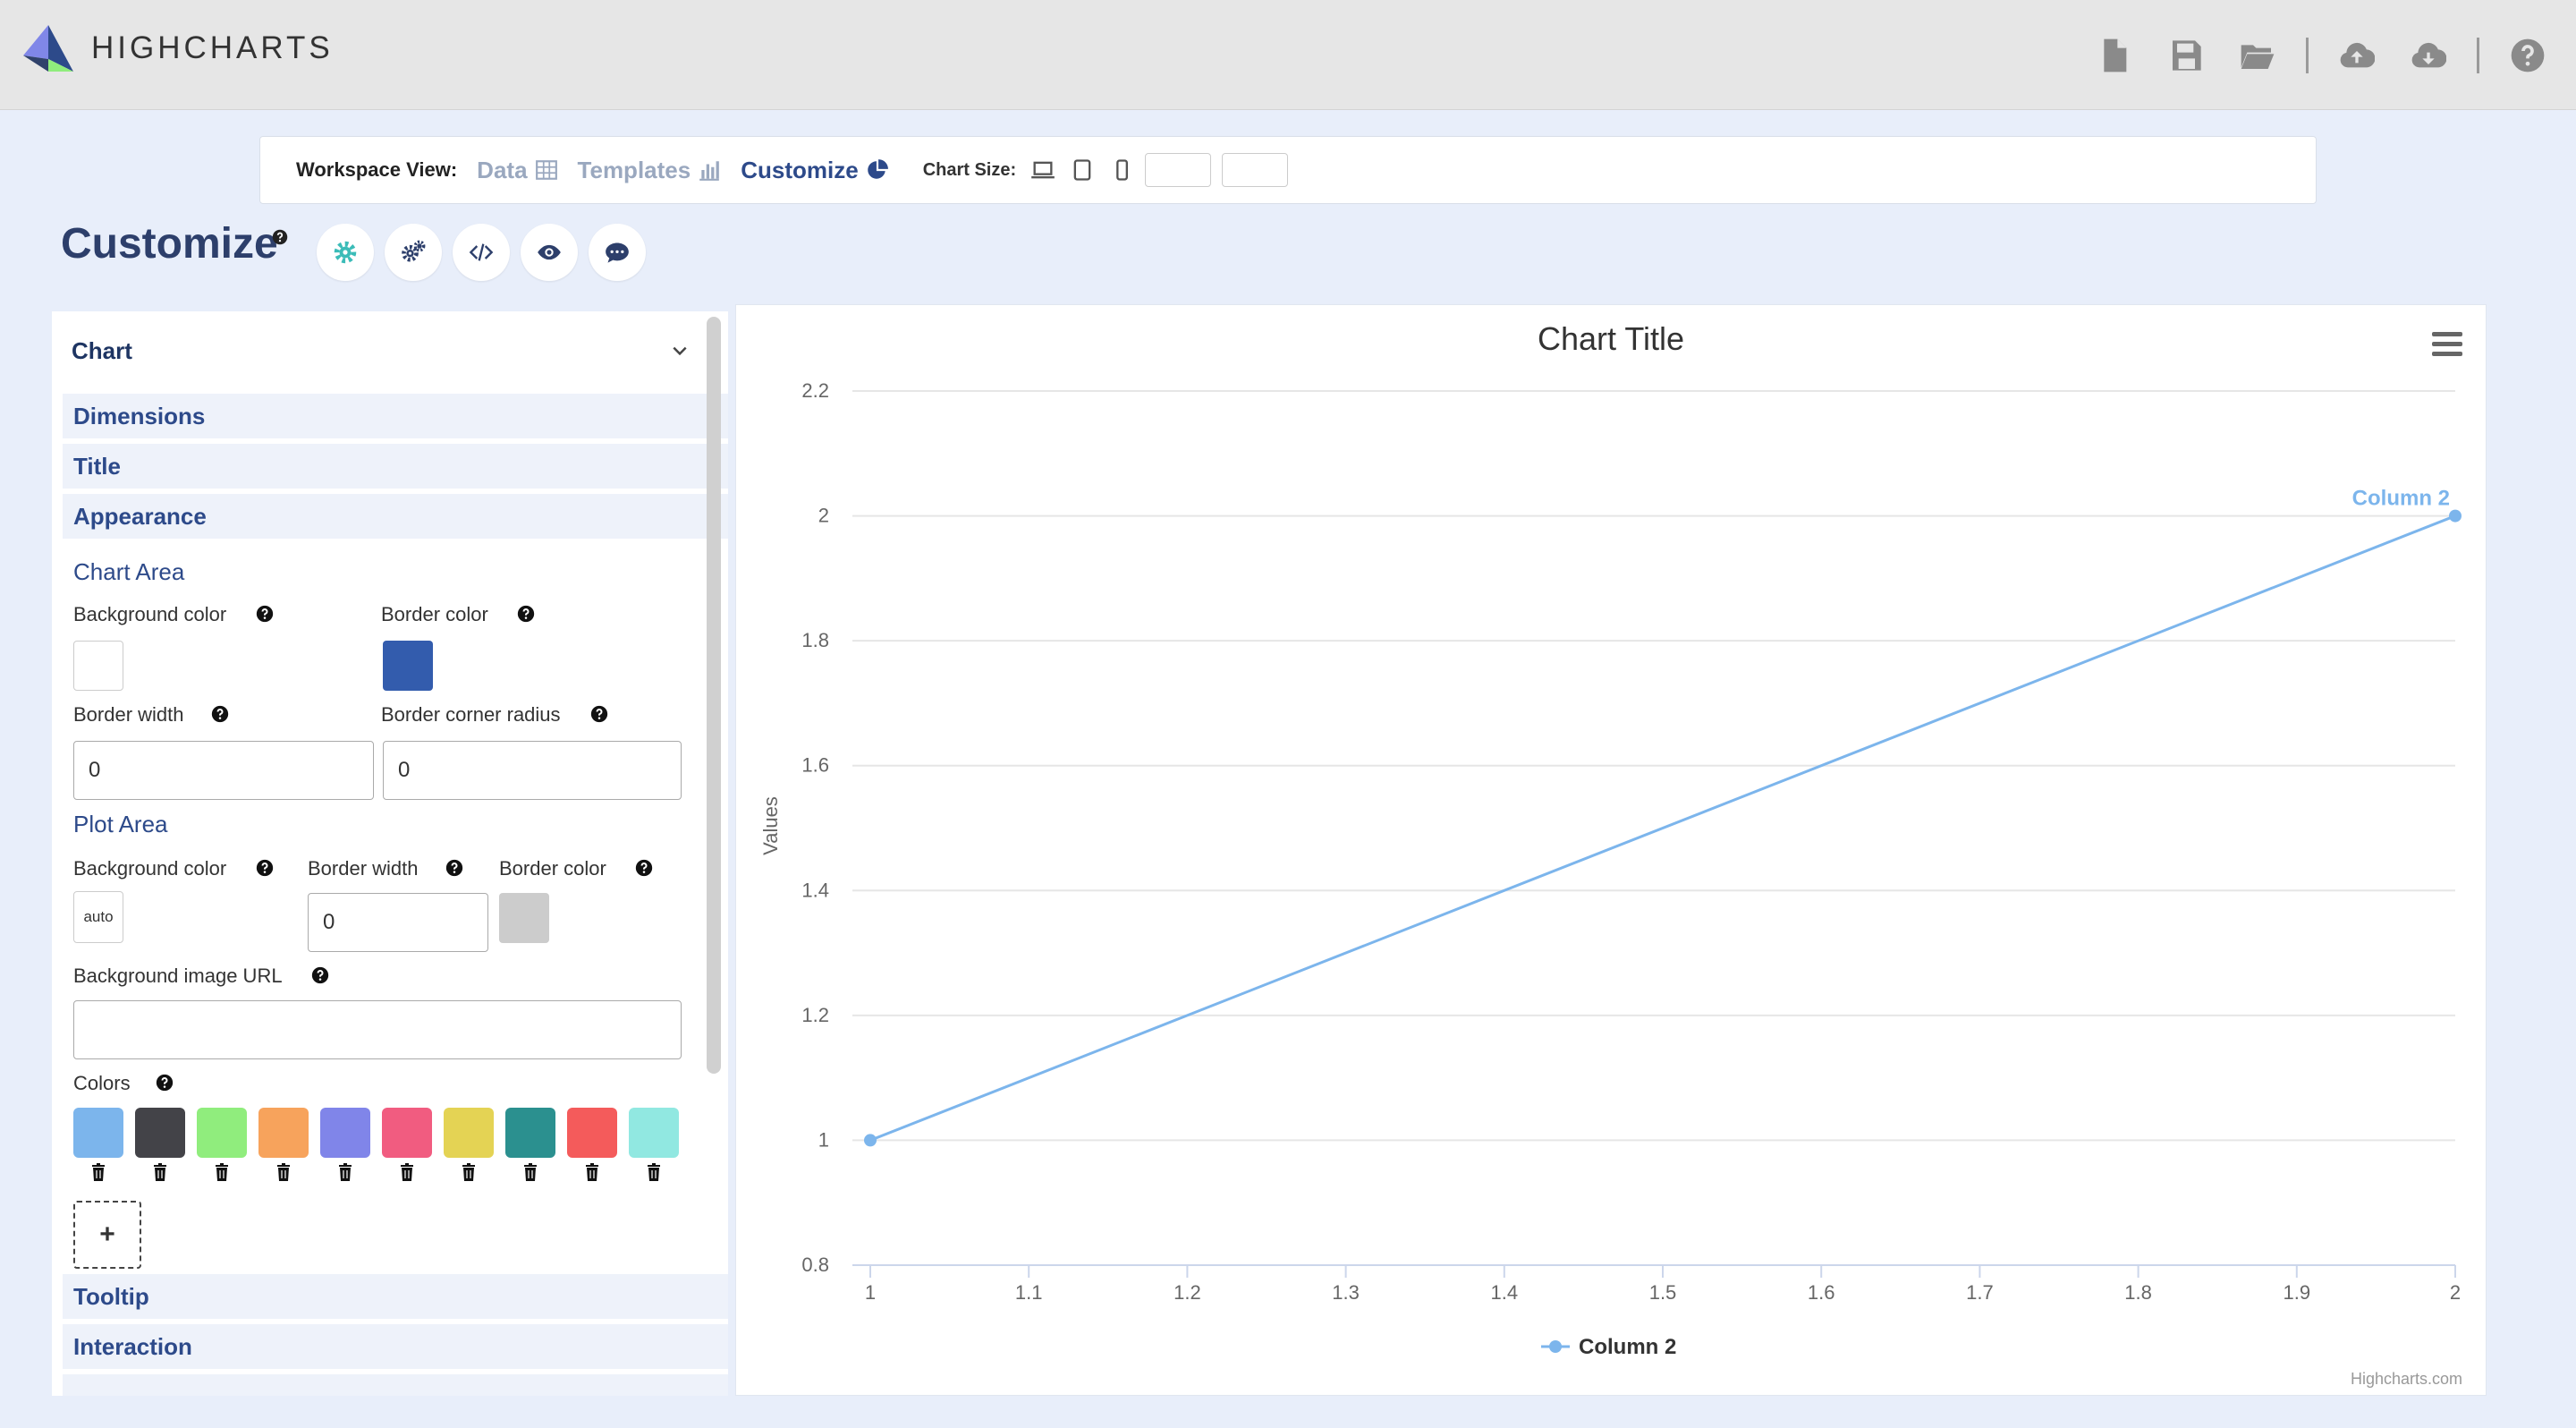 The image size is (2576, 1428). What do you see at coordinates (395, 417) in the screenshot?
I see `section-dimensions: Dimensions` at bounding box center [395, 417].